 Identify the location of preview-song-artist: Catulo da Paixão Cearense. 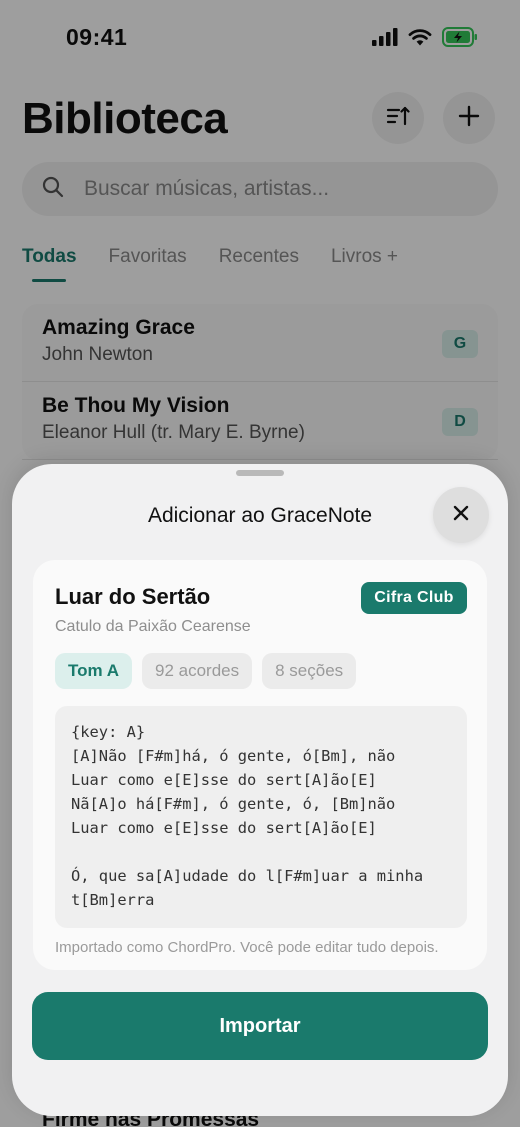
(153, 626).